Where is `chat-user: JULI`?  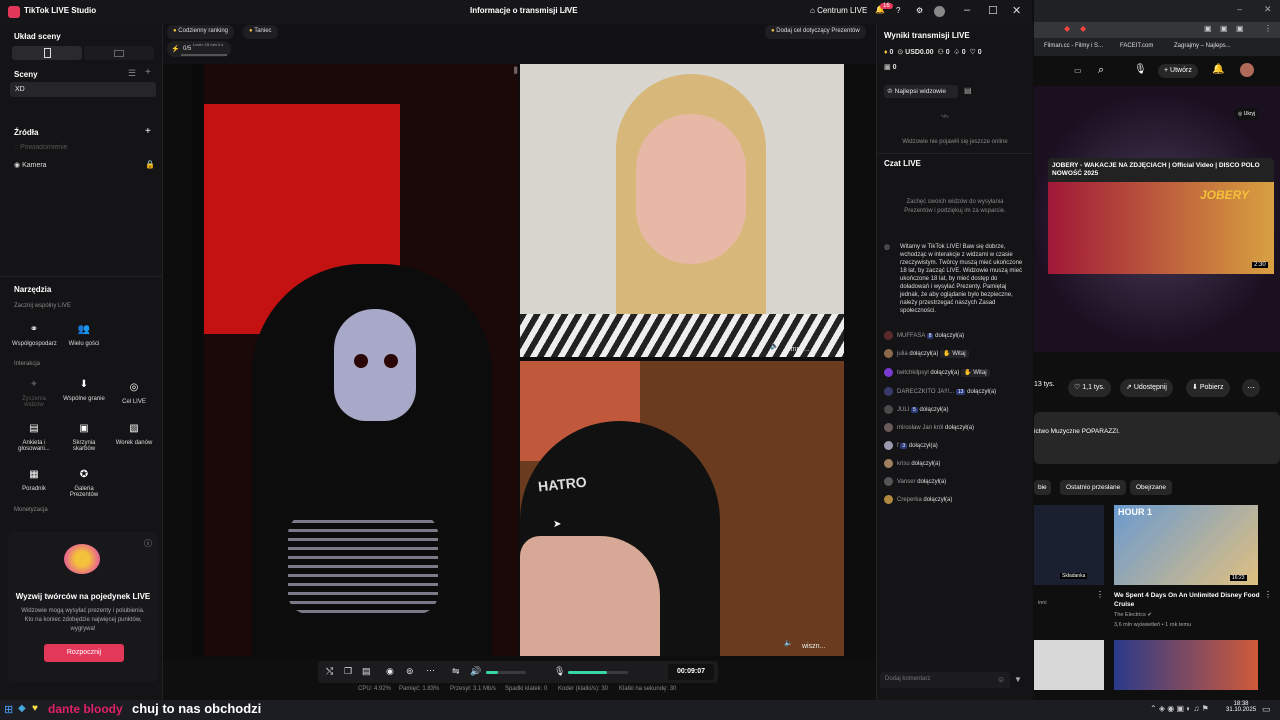 chat-user: JULI is located at coordinates (903, 410).